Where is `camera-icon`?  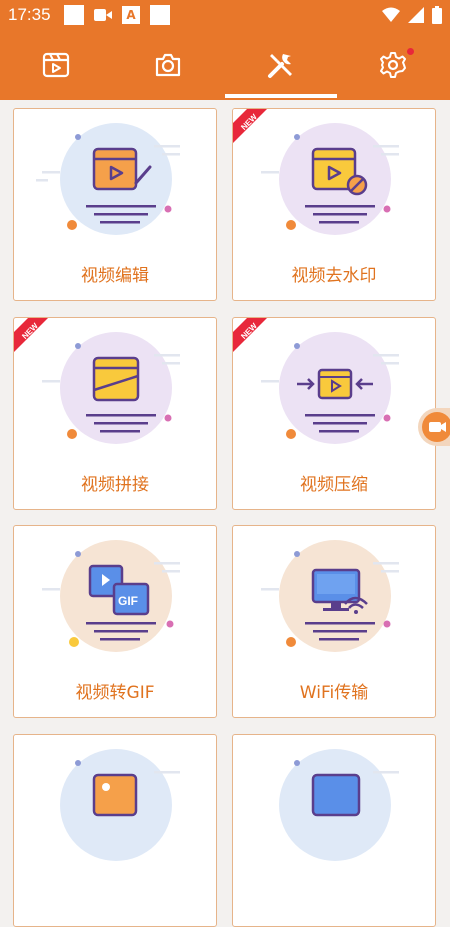 camera-icon is located at coordinates (168, 65).